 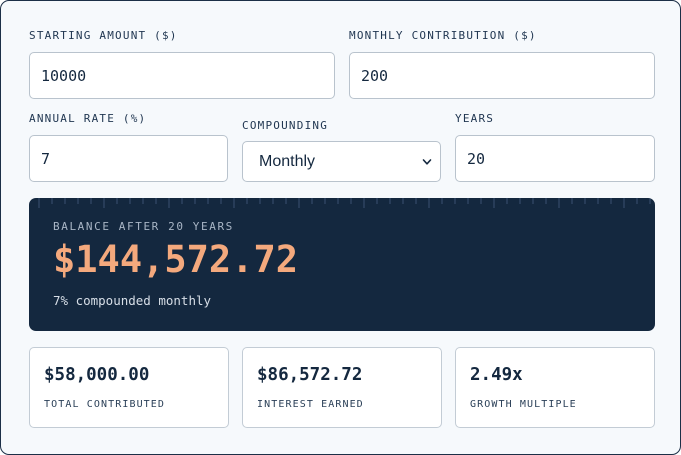 I want to click on years-input, so click(x=555, y=158).